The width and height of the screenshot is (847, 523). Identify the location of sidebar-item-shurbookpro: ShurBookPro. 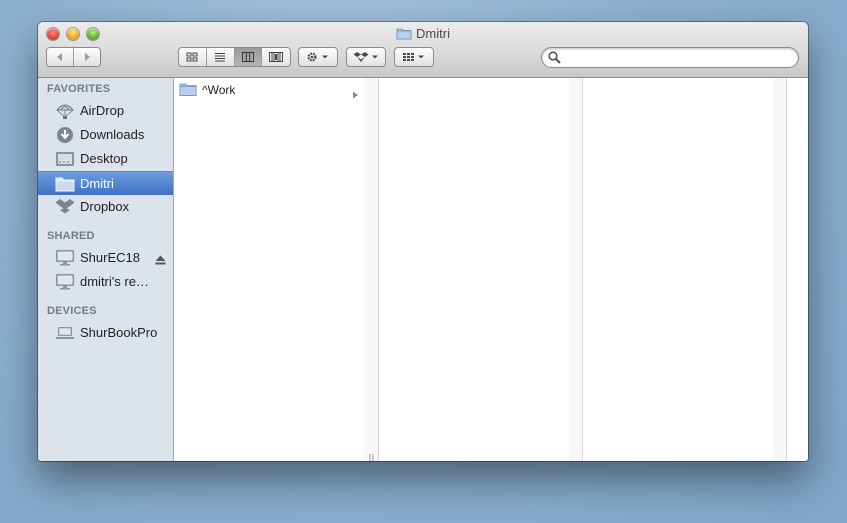
(105, 333).